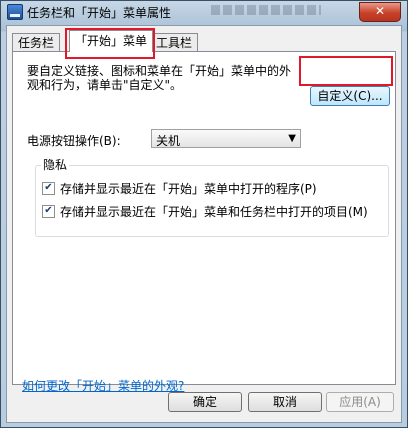 The image size is (408, 428). Describe the element at coordinates (15, 12) in the screenshot. I see `taskbar-icon` at that location.